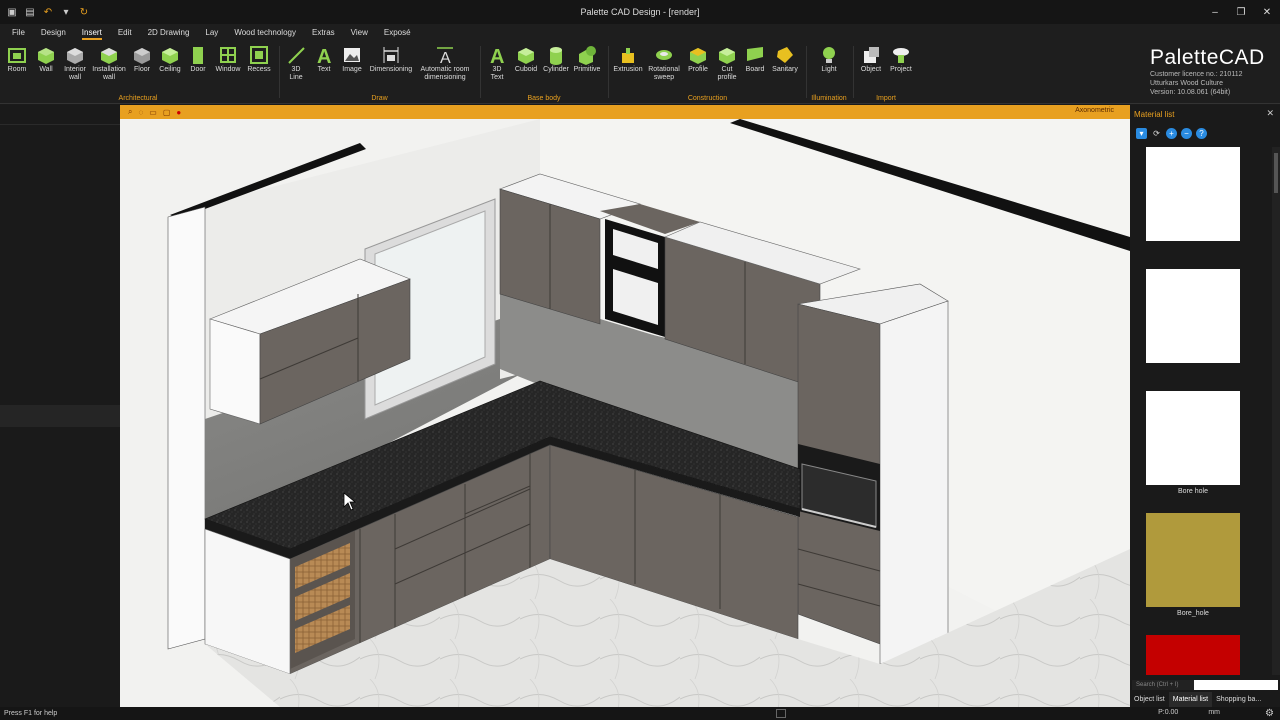  Describe the element at coordinates (324, 67) in the screenshot. I see `text-button: A Text` at that location.